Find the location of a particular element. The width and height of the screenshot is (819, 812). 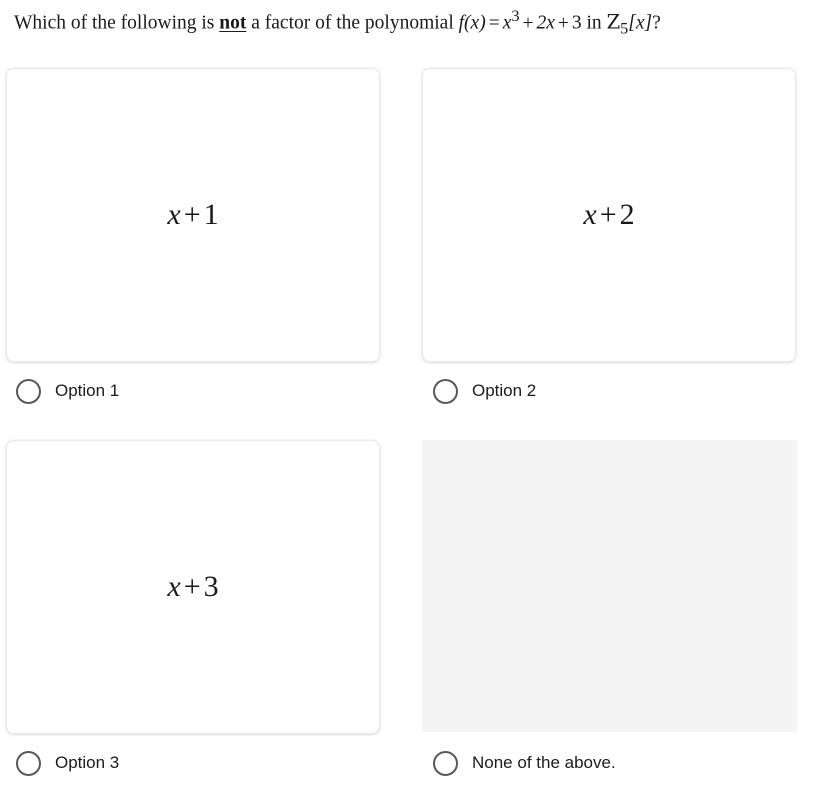

function-argument: (x) is located at coordinates (475, 23).